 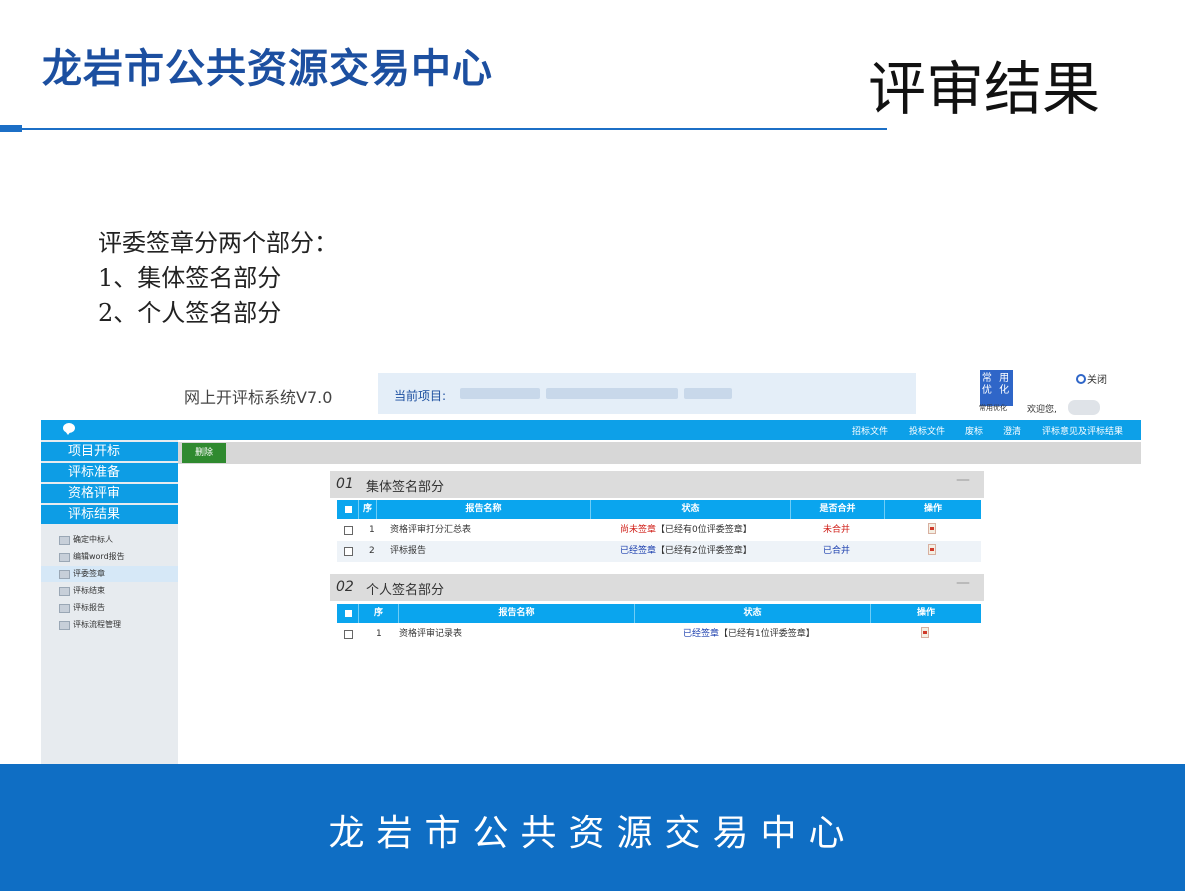 What do you see at coordinates (11, 128) in the screenshot?
I see `header-accent` at bounding box center [11, 128].